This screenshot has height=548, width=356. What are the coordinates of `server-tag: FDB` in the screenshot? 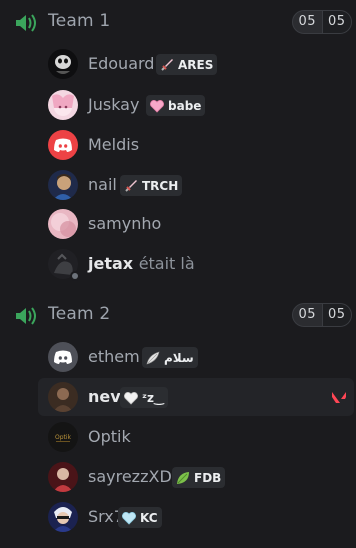 It's located at (199, 477).